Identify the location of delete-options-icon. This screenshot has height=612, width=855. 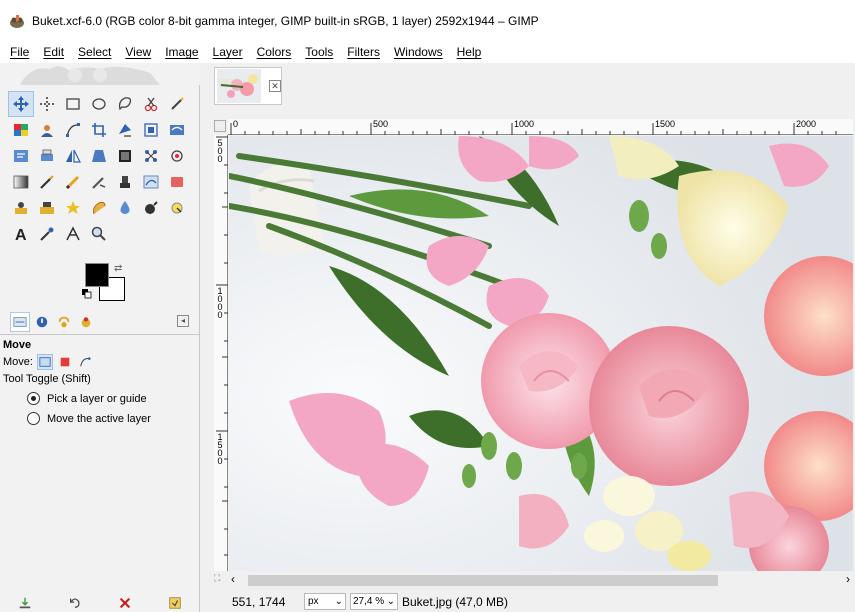
(125, 603).